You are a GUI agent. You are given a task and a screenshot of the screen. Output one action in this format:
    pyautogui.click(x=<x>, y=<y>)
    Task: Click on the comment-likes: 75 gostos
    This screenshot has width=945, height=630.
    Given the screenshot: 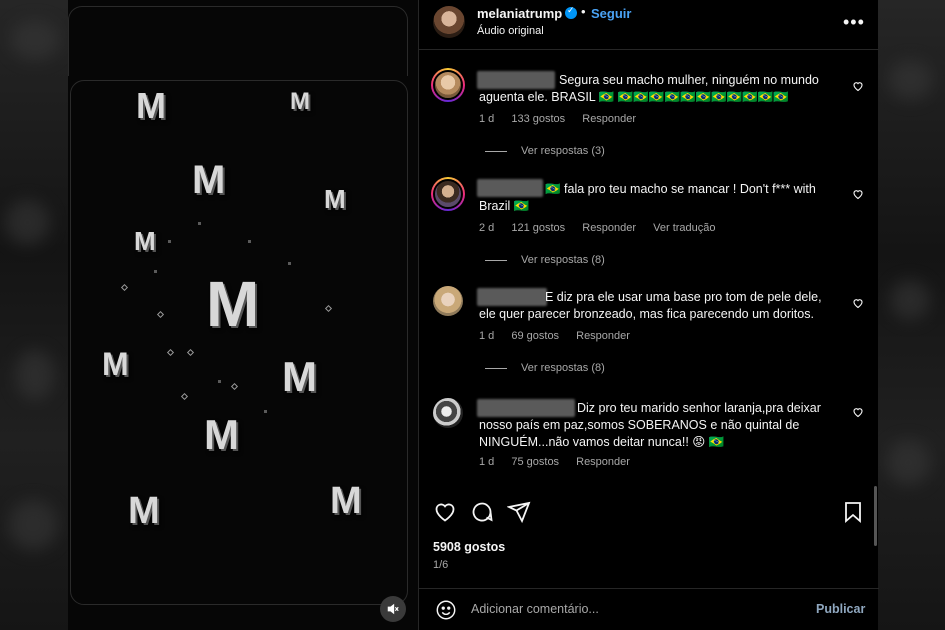 What is the action you would take?
    pyautogui.click(x=535, y=462)
    